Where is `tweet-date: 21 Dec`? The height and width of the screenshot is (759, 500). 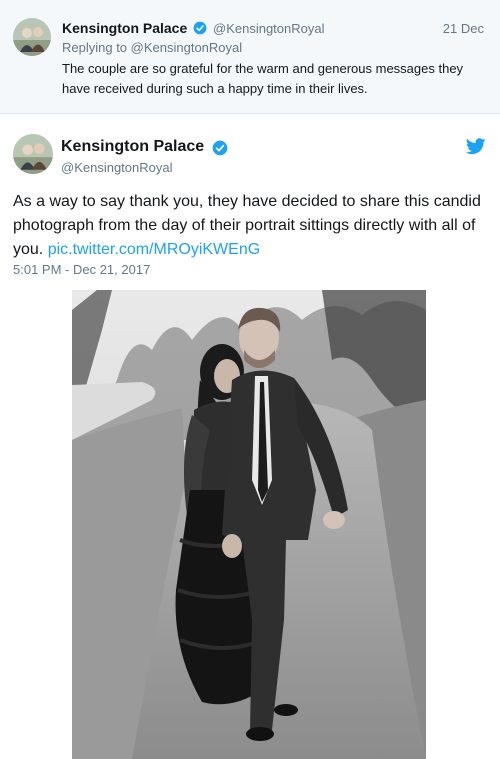
tweet-date: 21 Dec is located at coordinates (463, 28).